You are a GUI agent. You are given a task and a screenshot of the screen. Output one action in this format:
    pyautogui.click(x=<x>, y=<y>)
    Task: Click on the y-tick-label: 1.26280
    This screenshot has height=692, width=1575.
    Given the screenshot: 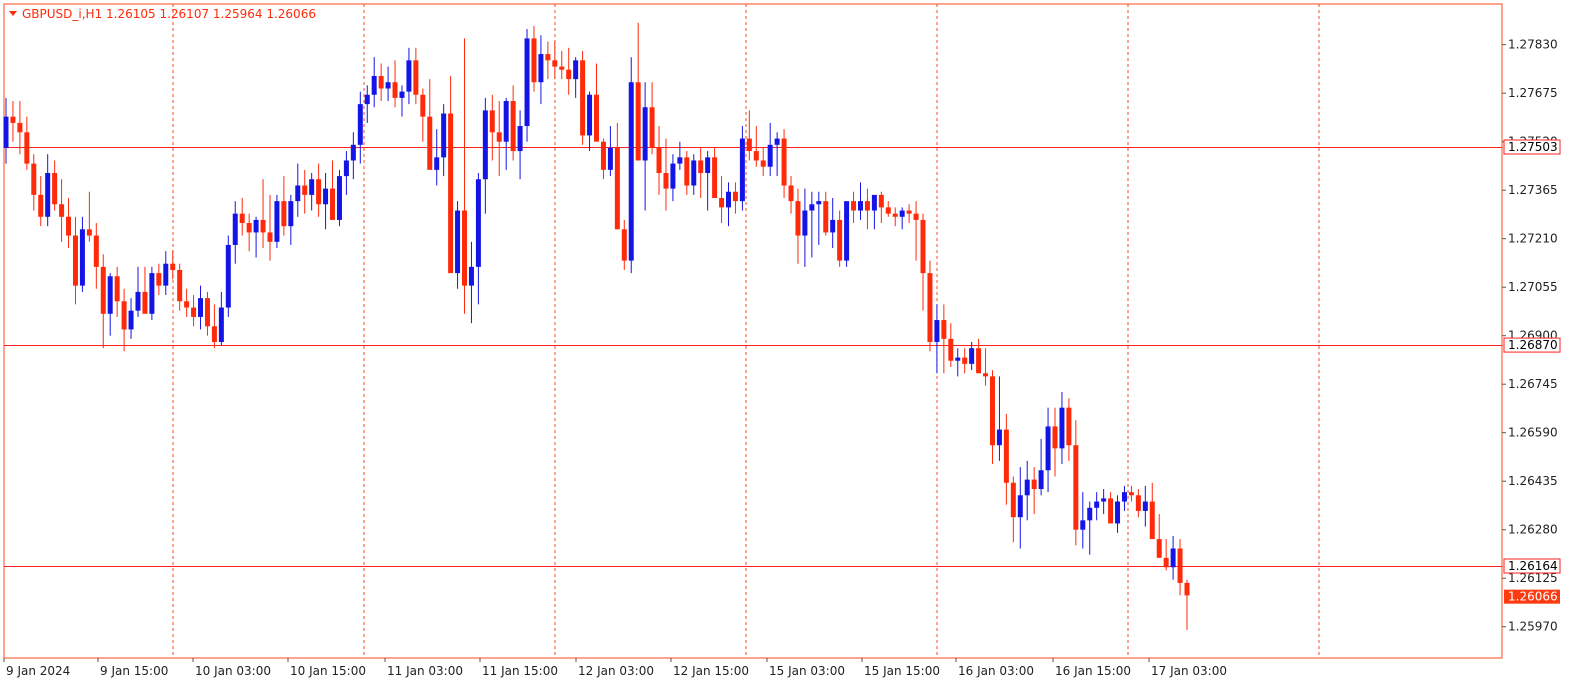 What is the action you would take?
    pyautogui.click(x=1533, y=530)
    